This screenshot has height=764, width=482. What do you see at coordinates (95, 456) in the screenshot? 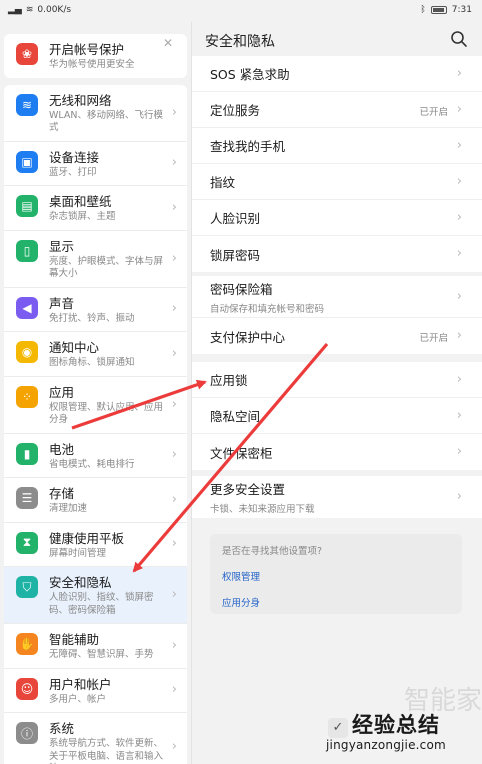
I see `sidebar-item-battery: ▮ 电池 省电模式、耗电排行 ›` at bounding box center [95, 456].